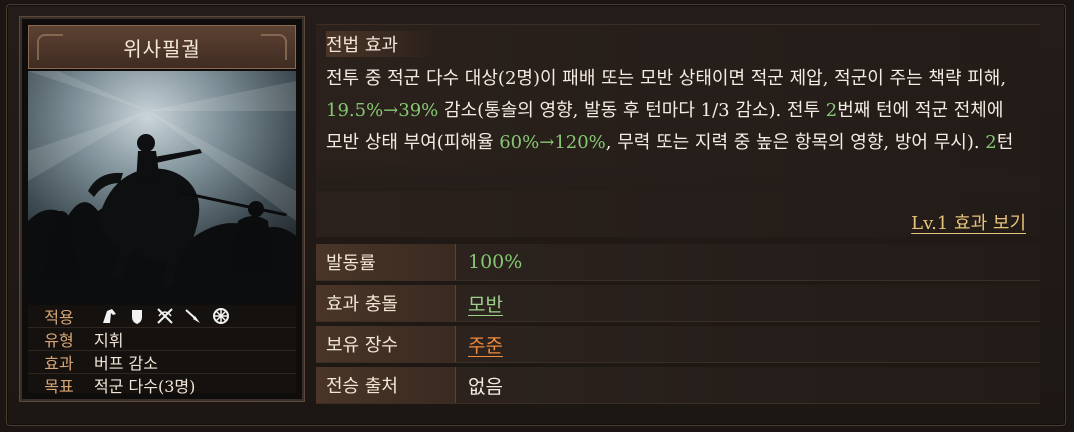  Describe the element at coordinates (50, 47) in the screenshot. I see `title-ornament-left` at that location.